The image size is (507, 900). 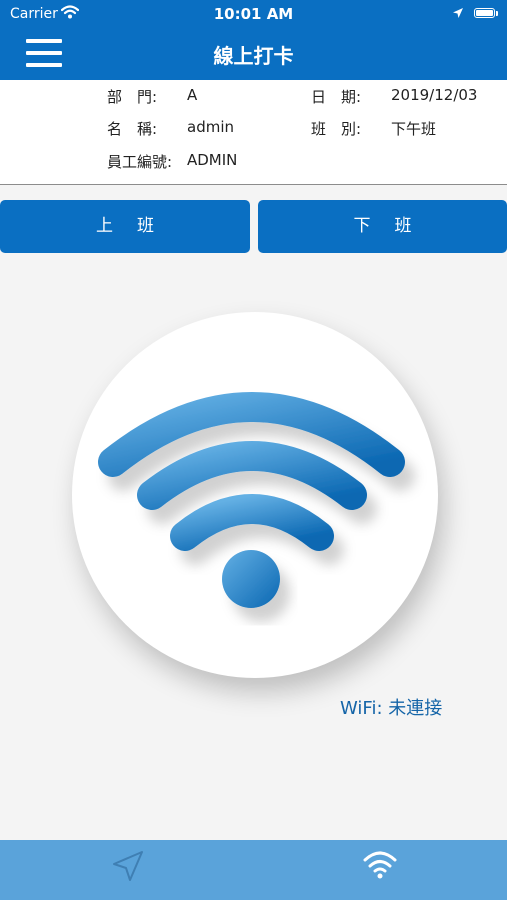 What do you see at coordinates (336, 97) in the screenshot?
I see `date-label: 日 期:` at bounding box center [336, 97].